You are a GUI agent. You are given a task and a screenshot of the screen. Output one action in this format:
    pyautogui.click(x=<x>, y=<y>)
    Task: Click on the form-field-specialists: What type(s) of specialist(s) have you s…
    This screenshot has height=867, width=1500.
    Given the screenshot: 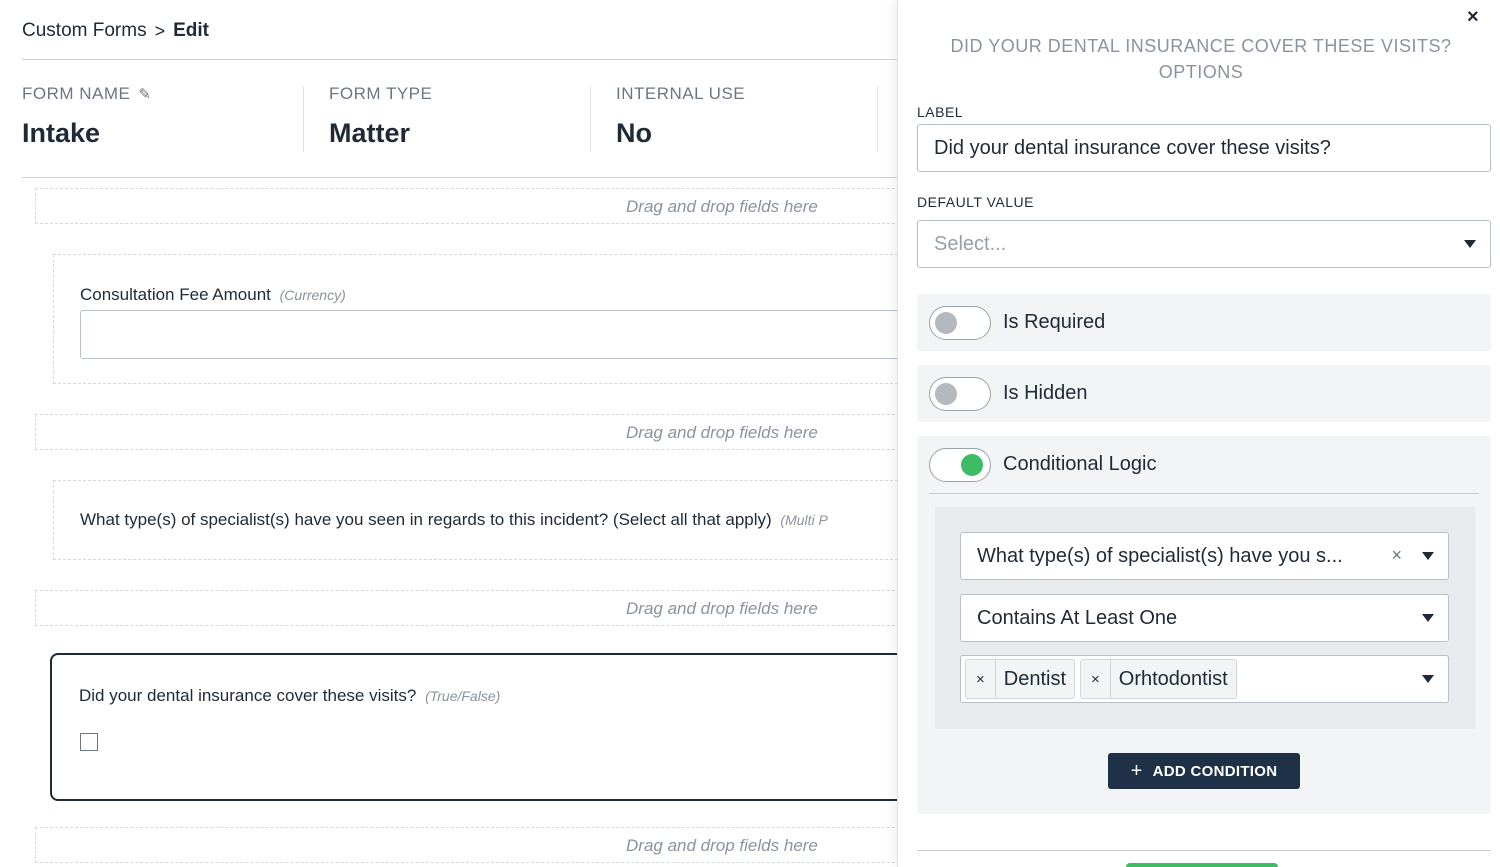 What is the action you would take?
    pyautogui.click(x=475, y=520)
    